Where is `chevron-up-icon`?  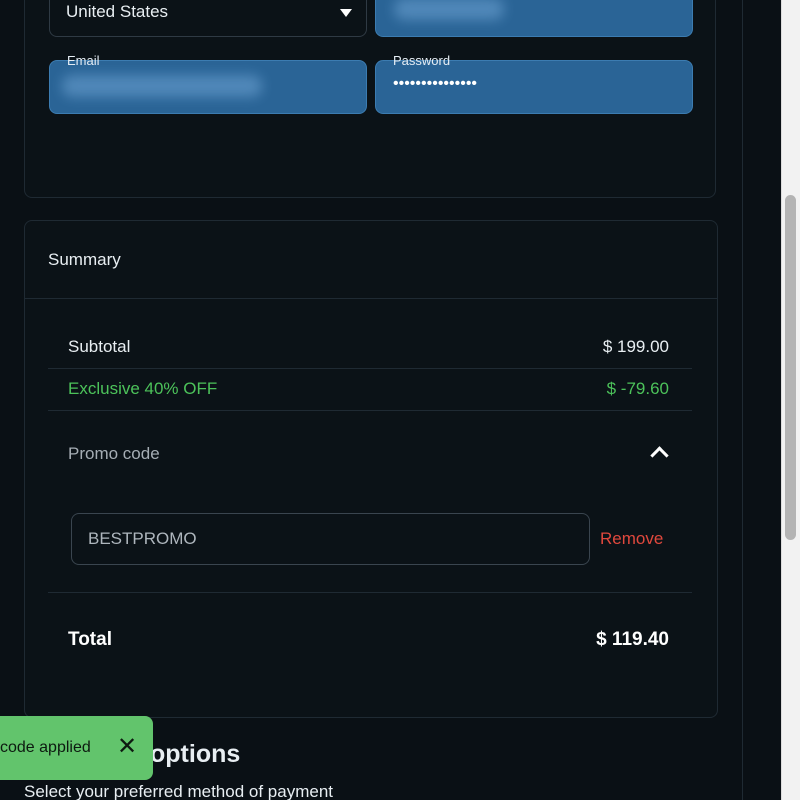
chevron-up-icon is located at coordinates (659, 455).